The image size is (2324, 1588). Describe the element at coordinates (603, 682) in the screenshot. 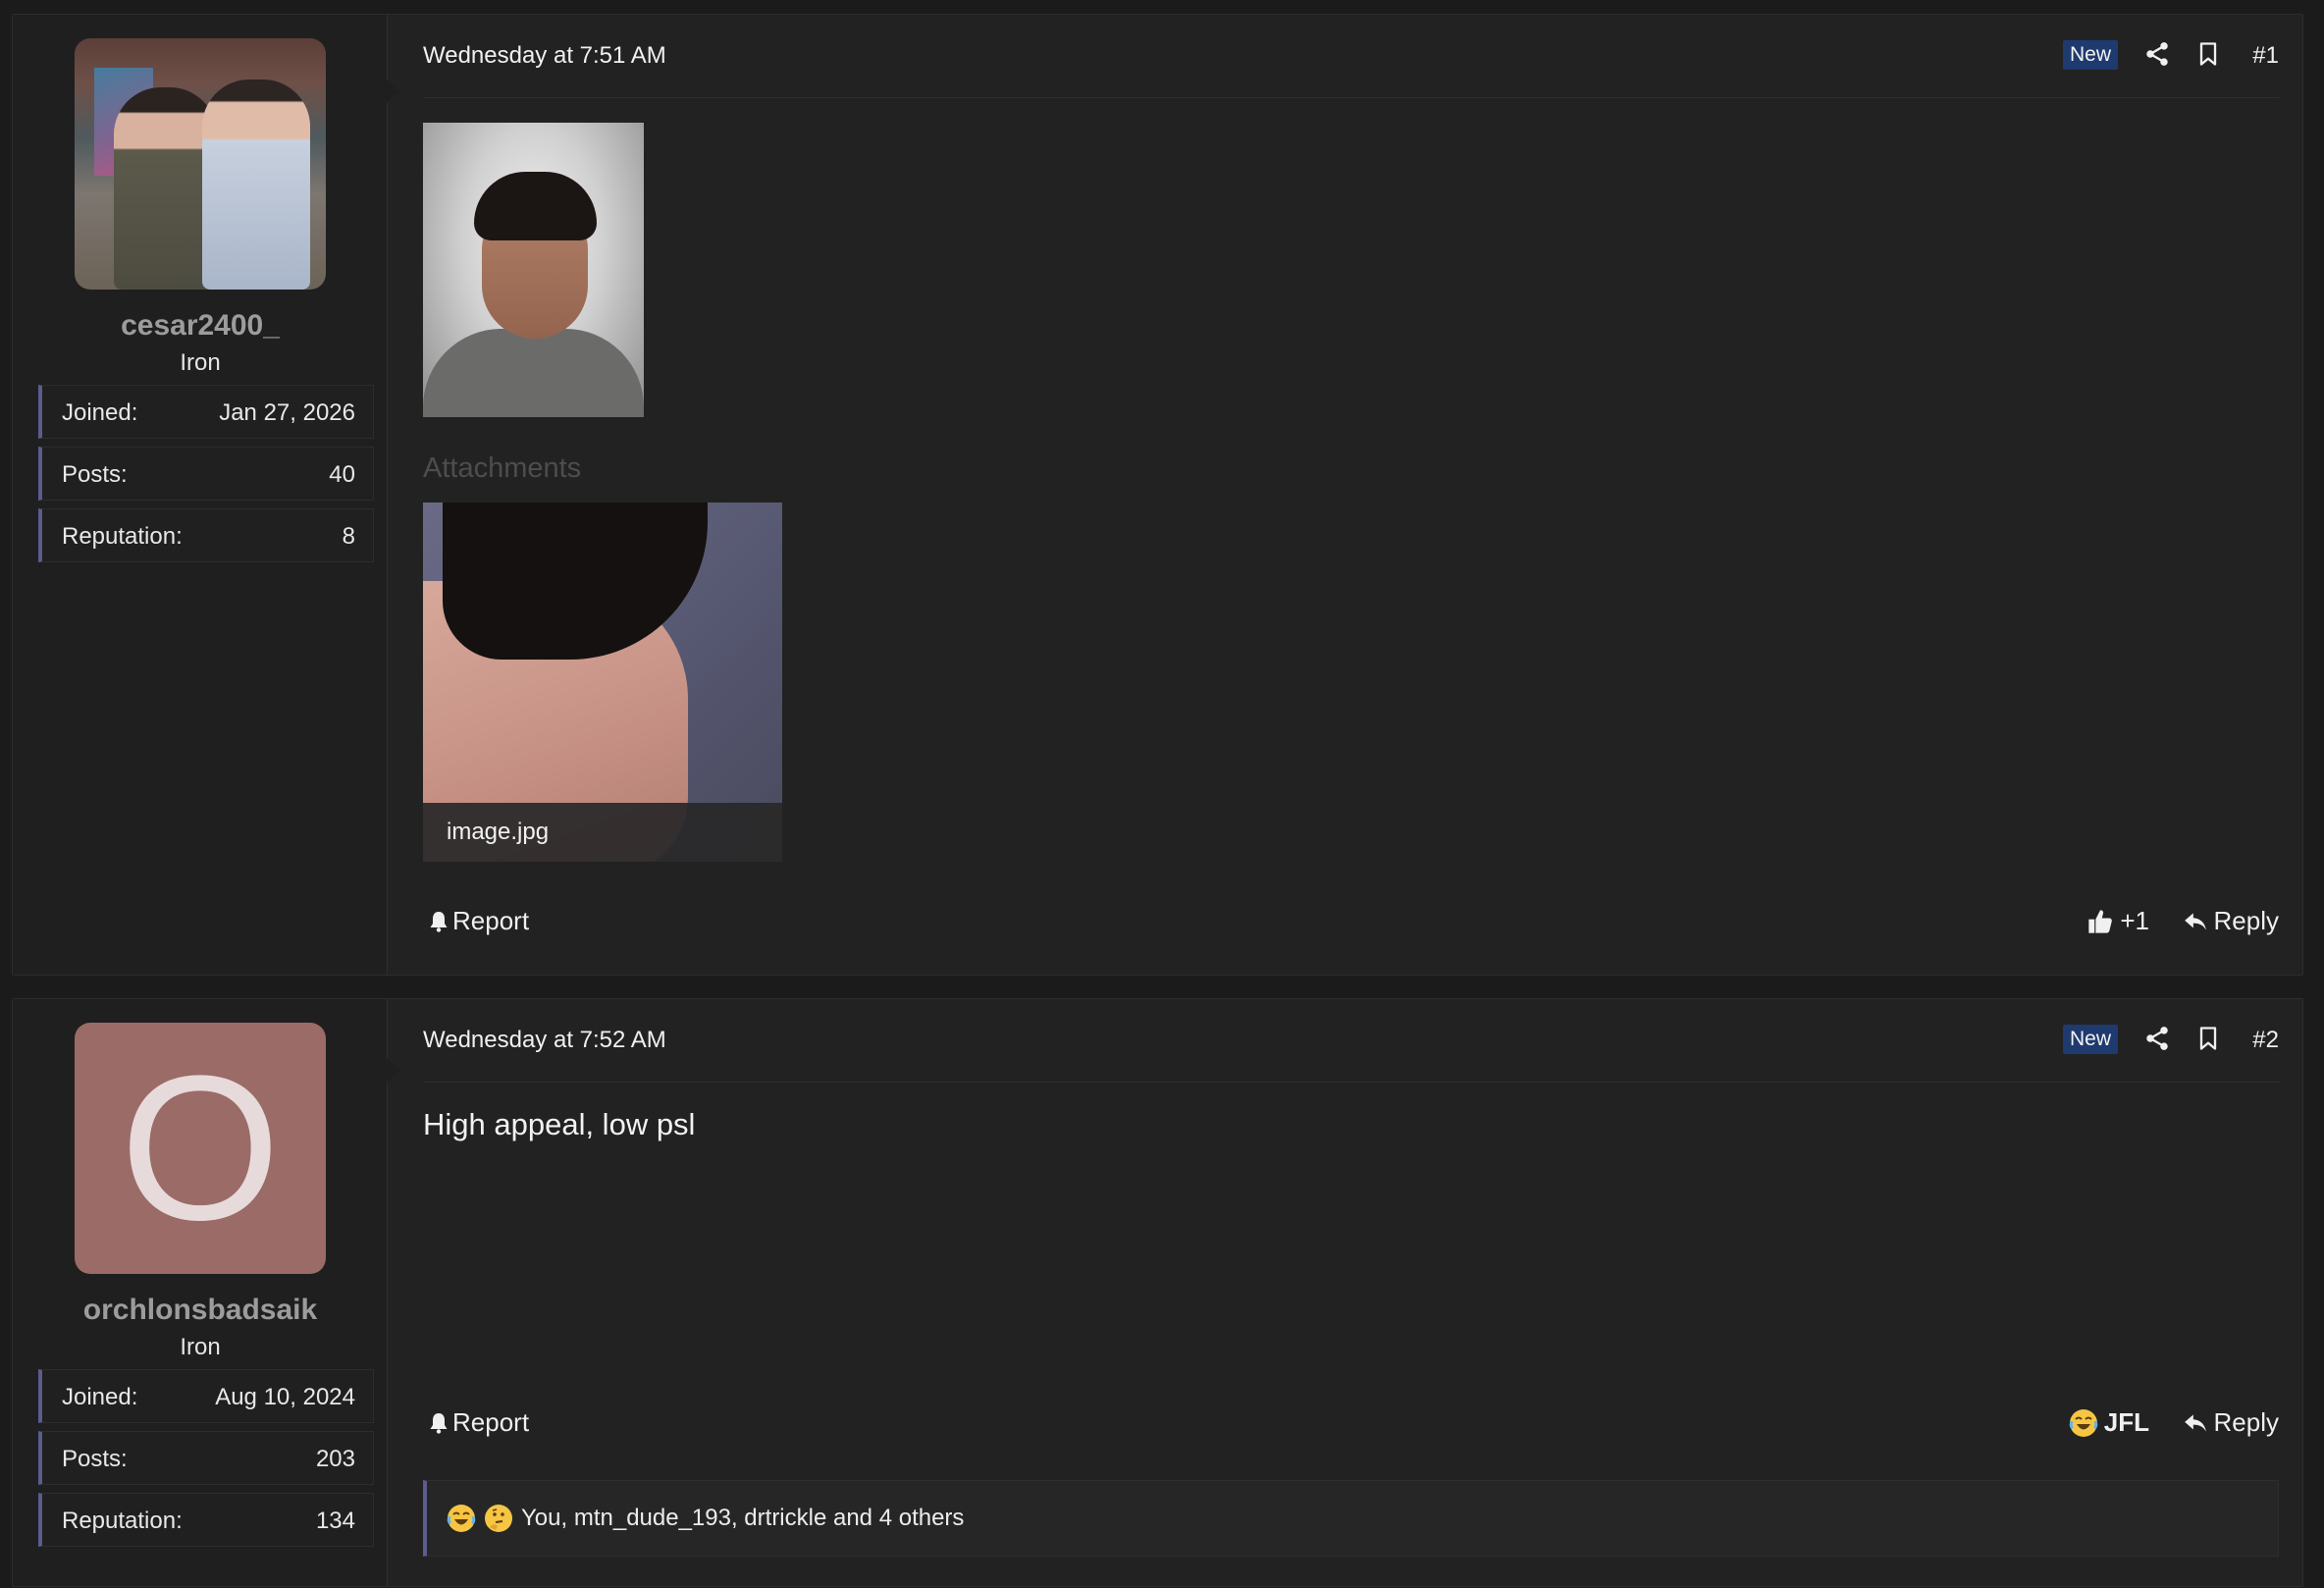

I see `attachment-thumbnail: image.jpg` at that location.